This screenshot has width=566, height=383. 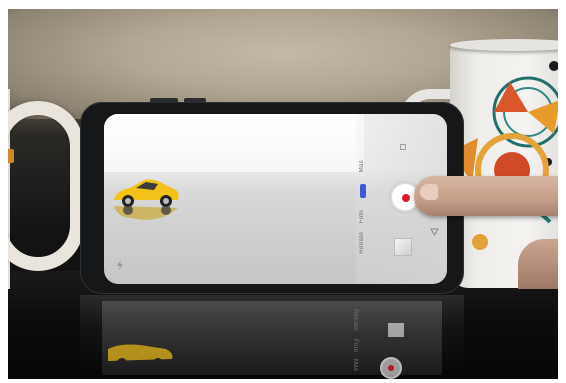 I want to click on reflection-record-dot, so click(x=391, y=368).